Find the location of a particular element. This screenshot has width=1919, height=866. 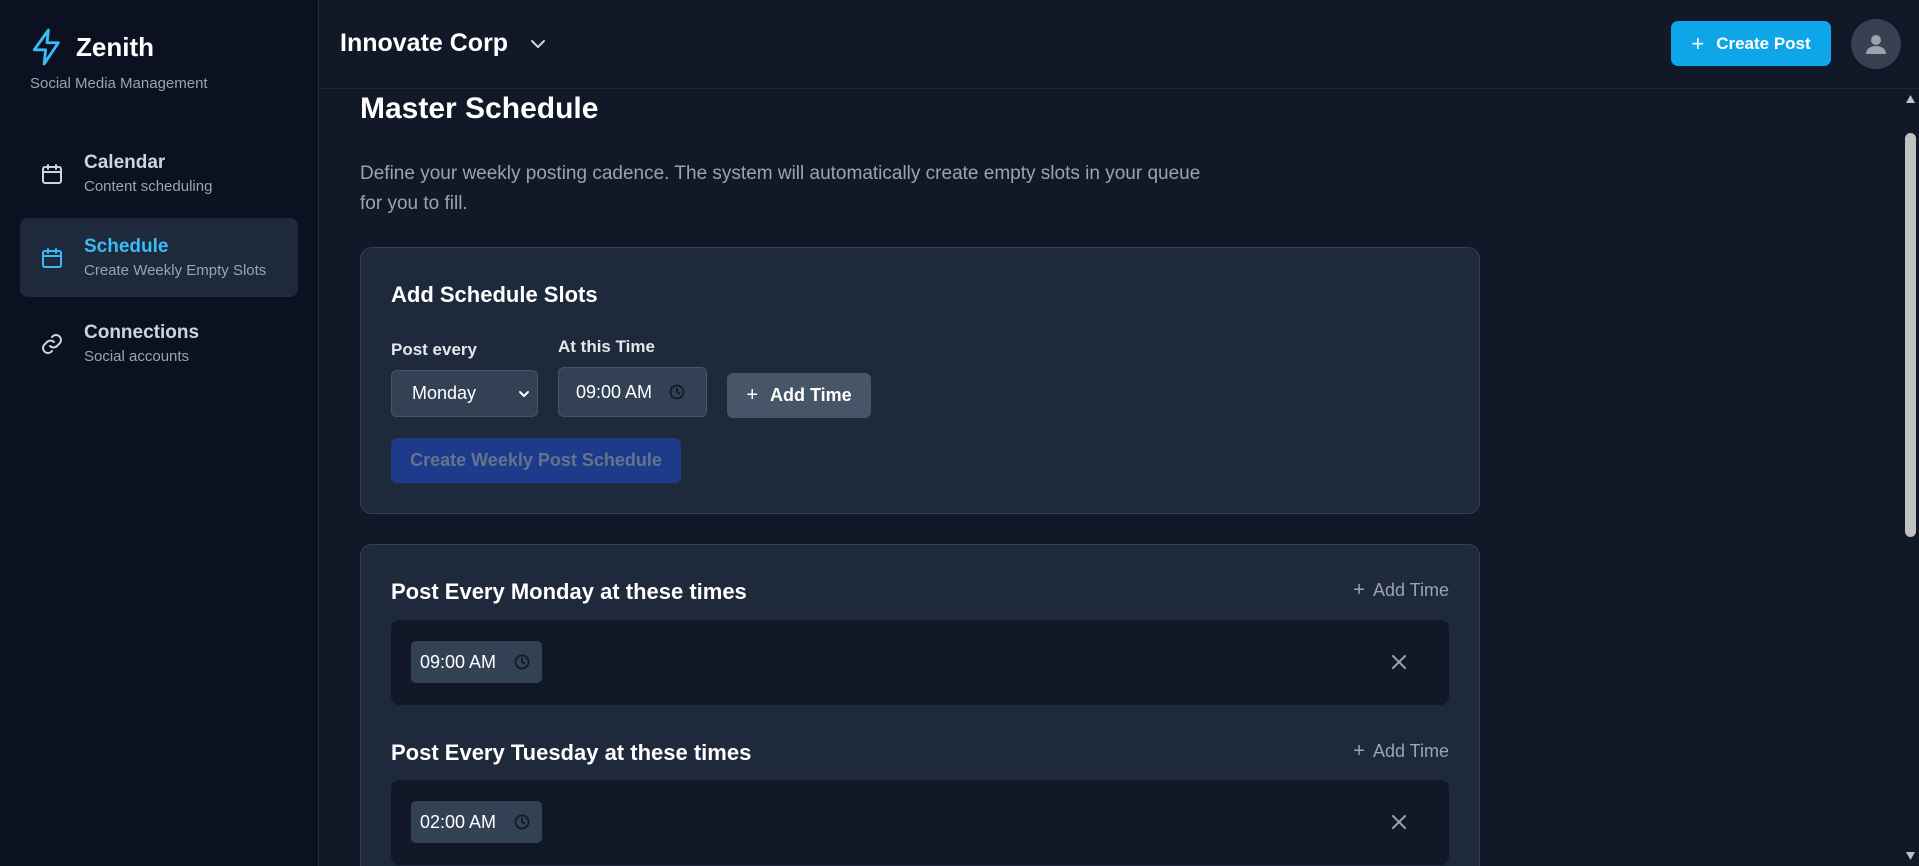

time-input-value: 09:00 AM is located at coordinates (614, 391).